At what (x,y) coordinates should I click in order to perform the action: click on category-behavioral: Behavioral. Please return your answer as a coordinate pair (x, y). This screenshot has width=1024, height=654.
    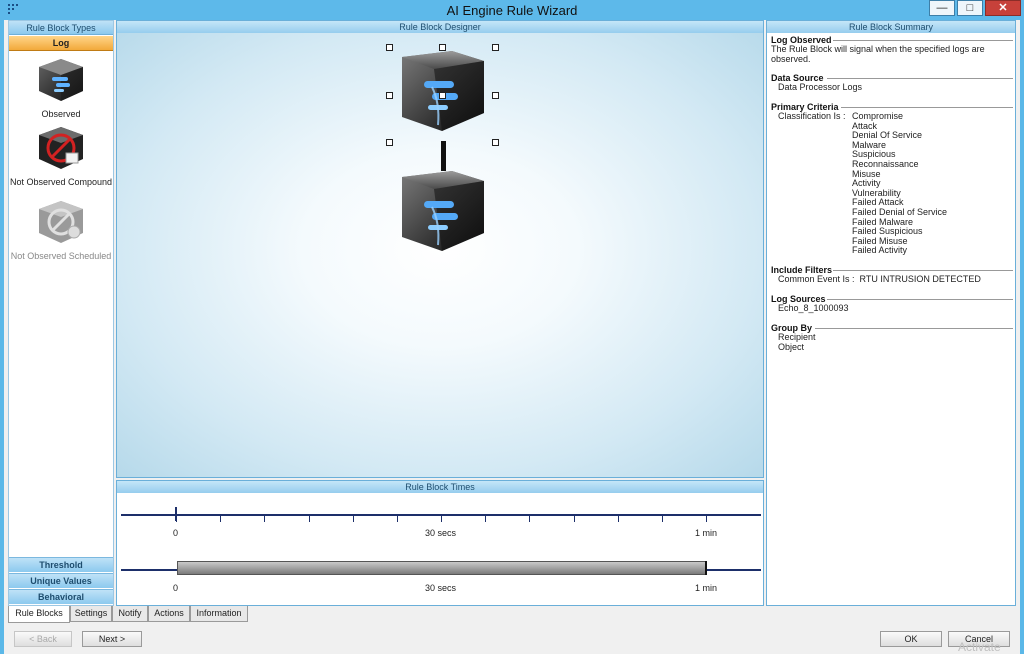
    Looking at the image, I should click on (61, 596).